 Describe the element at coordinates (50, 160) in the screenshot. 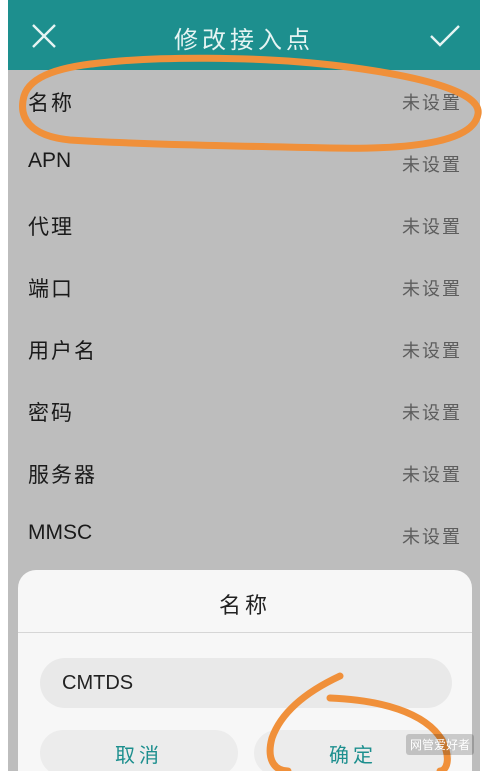

I see `row-label: APN` at that location.